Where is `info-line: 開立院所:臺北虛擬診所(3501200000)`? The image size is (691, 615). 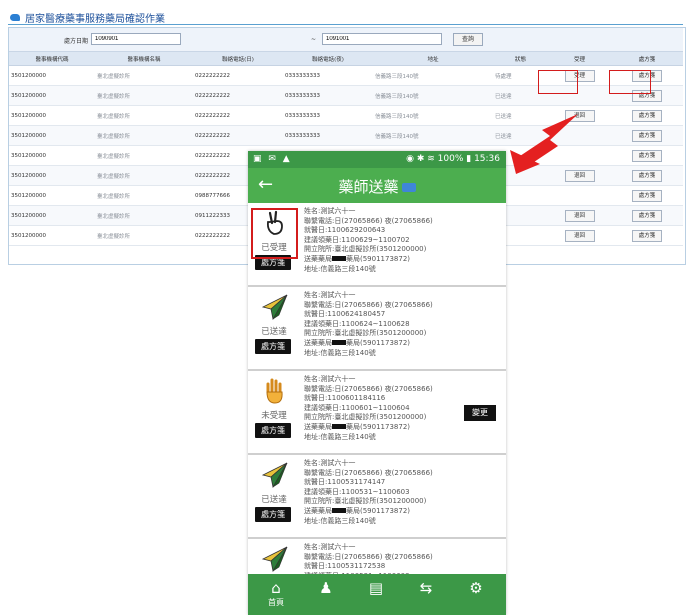 info-line: 開立院所:臺北虛擬診所(3501200000) is located at coordinates (365, 417).